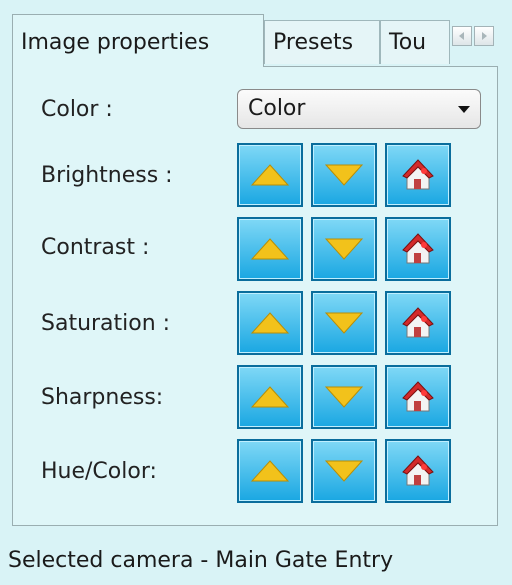 This screenshot has width=512, height=585. I want to click on saturation-label: Saturation :, so click(106, 323).